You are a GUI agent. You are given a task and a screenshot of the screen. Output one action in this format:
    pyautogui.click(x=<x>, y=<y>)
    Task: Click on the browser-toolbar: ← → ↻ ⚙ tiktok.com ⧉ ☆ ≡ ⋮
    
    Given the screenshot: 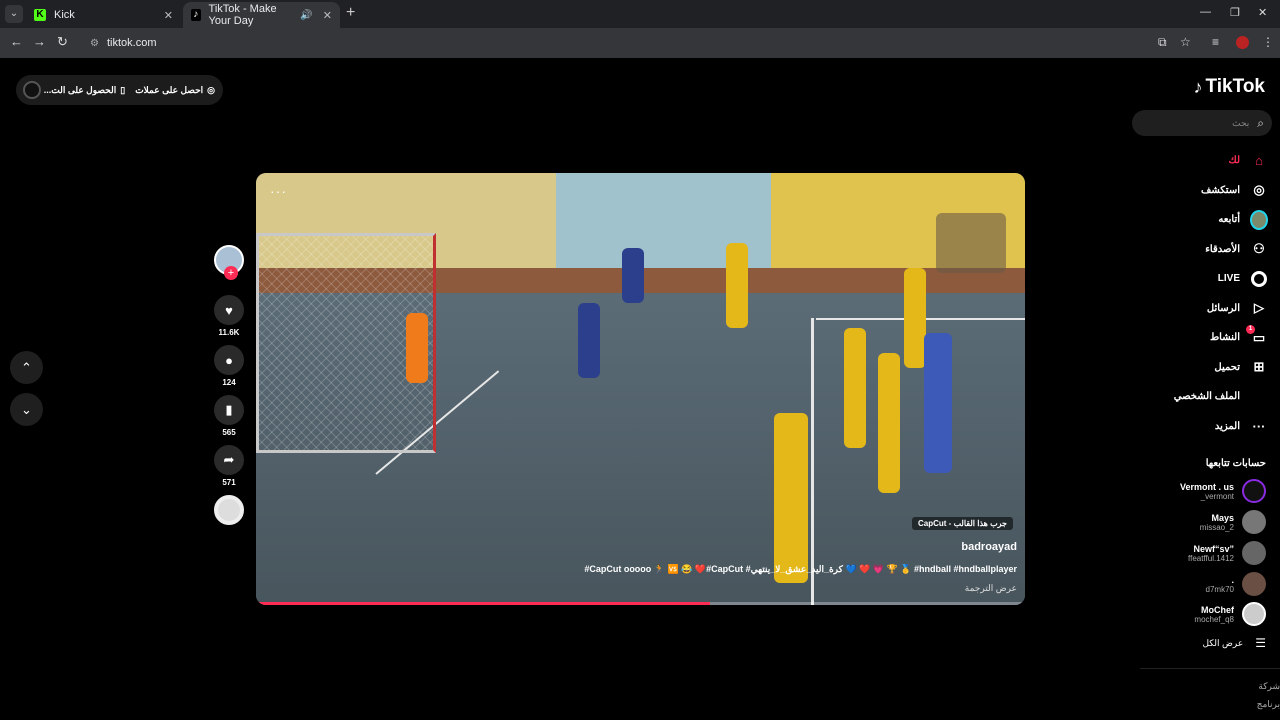 What is the action you would take?
    pyautogui.click(x=640, y=43)
    